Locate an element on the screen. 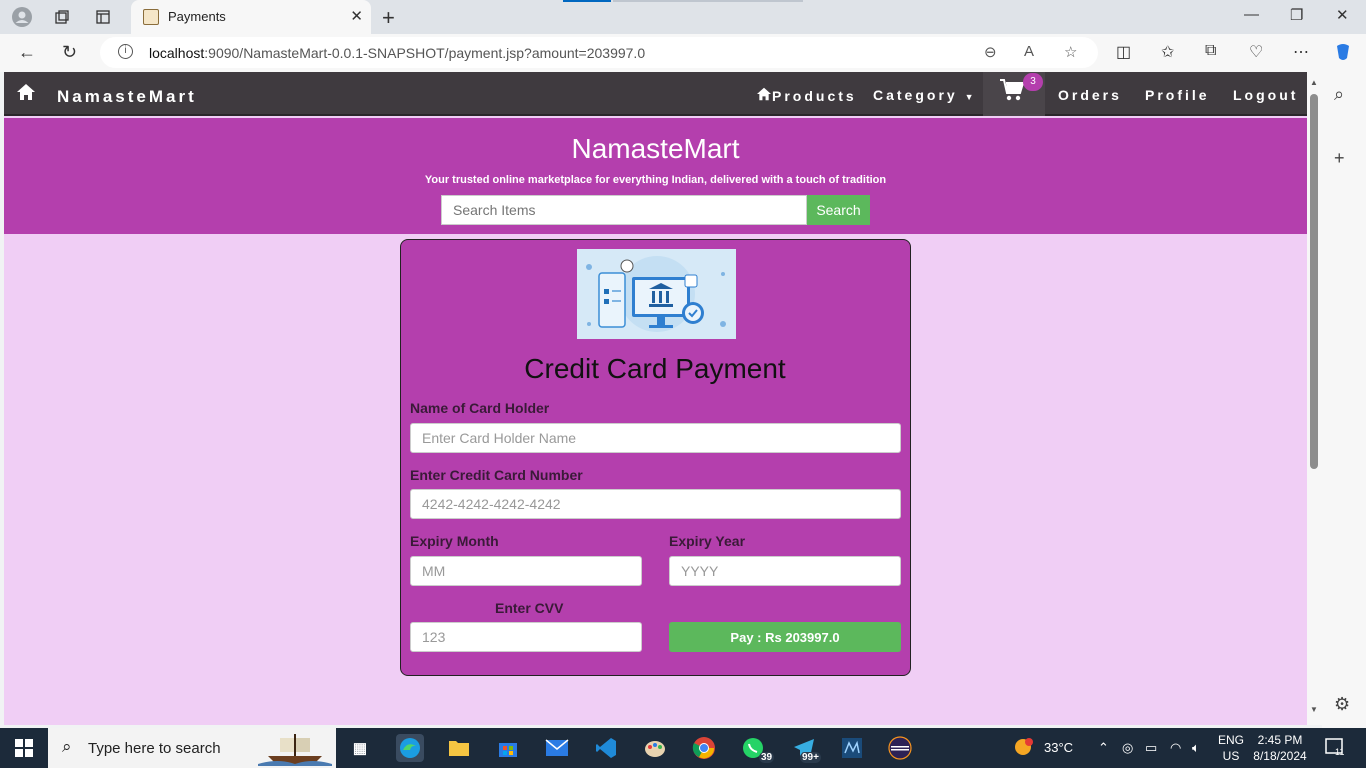  nav-profile: Profile is located at coordinates (1177, 95).